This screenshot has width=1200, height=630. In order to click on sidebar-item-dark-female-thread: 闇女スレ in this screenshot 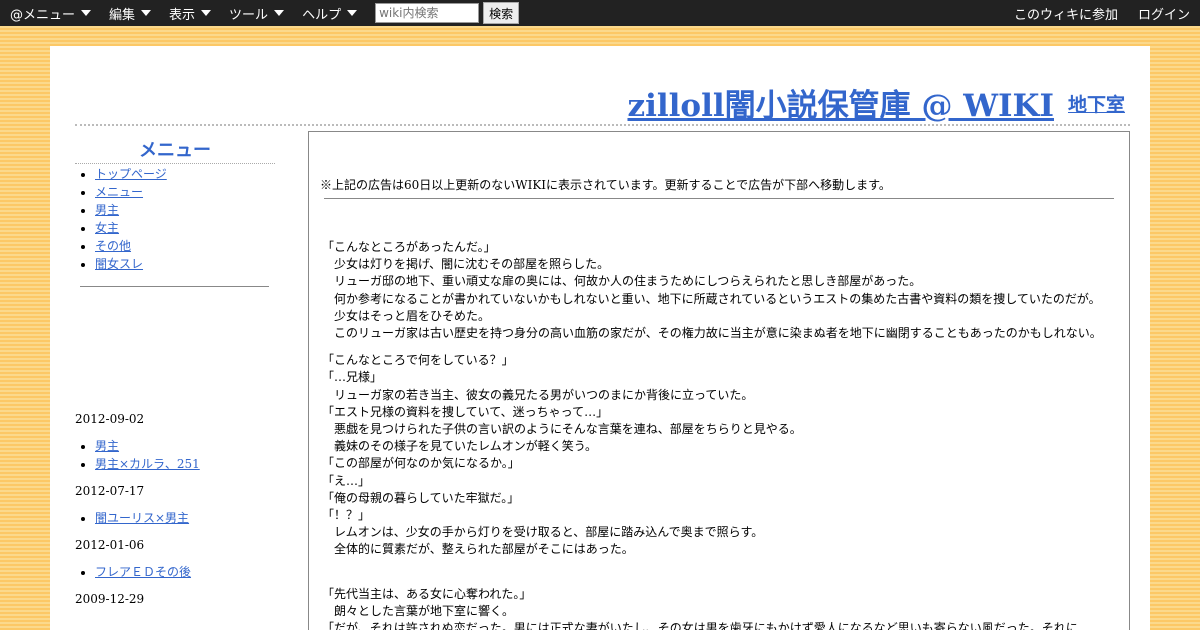, I will do `click(119, 264)`.